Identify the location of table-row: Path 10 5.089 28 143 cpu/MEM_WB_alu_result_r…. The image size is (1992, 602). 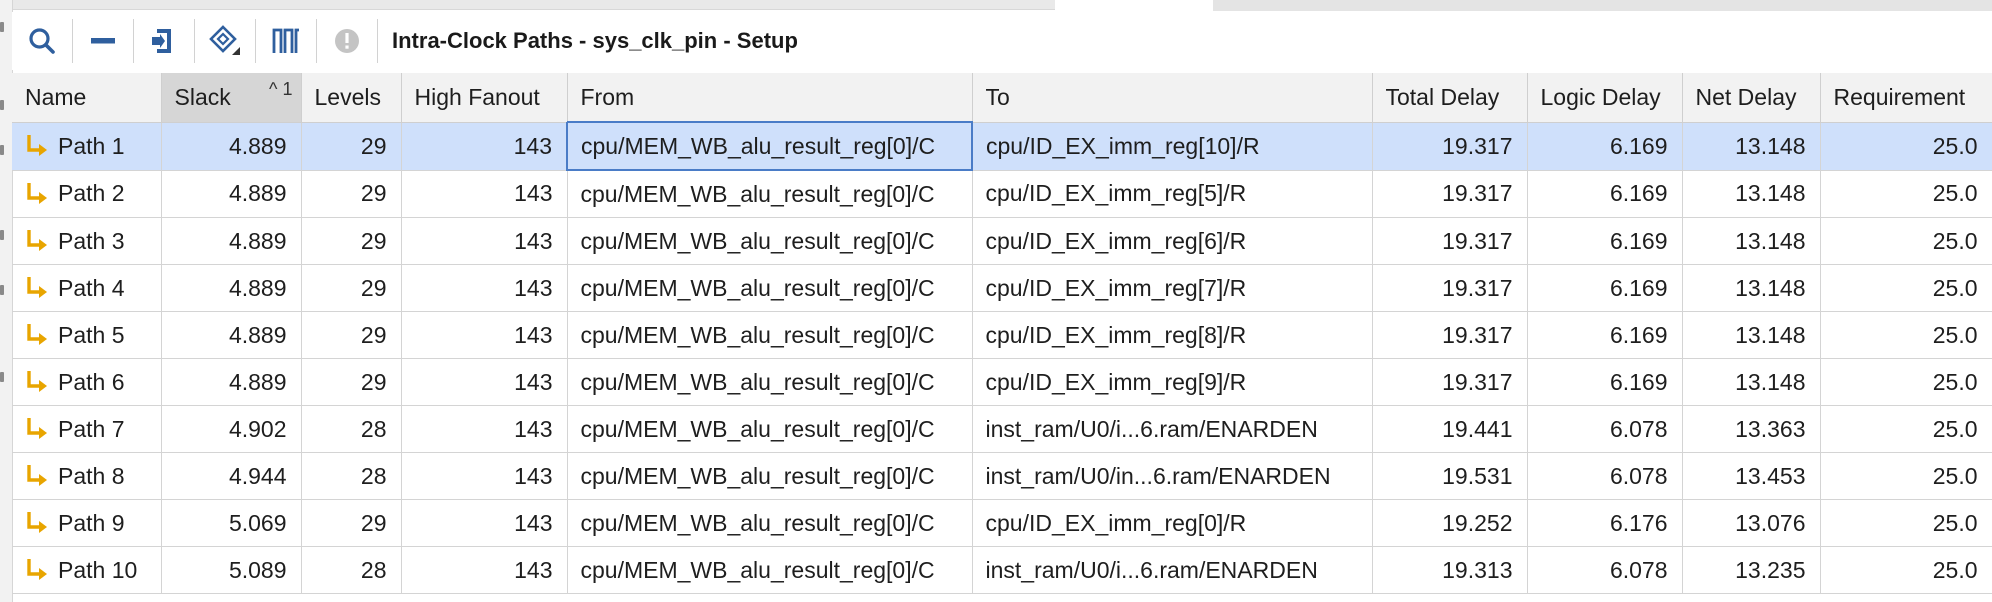
(1002, 570).